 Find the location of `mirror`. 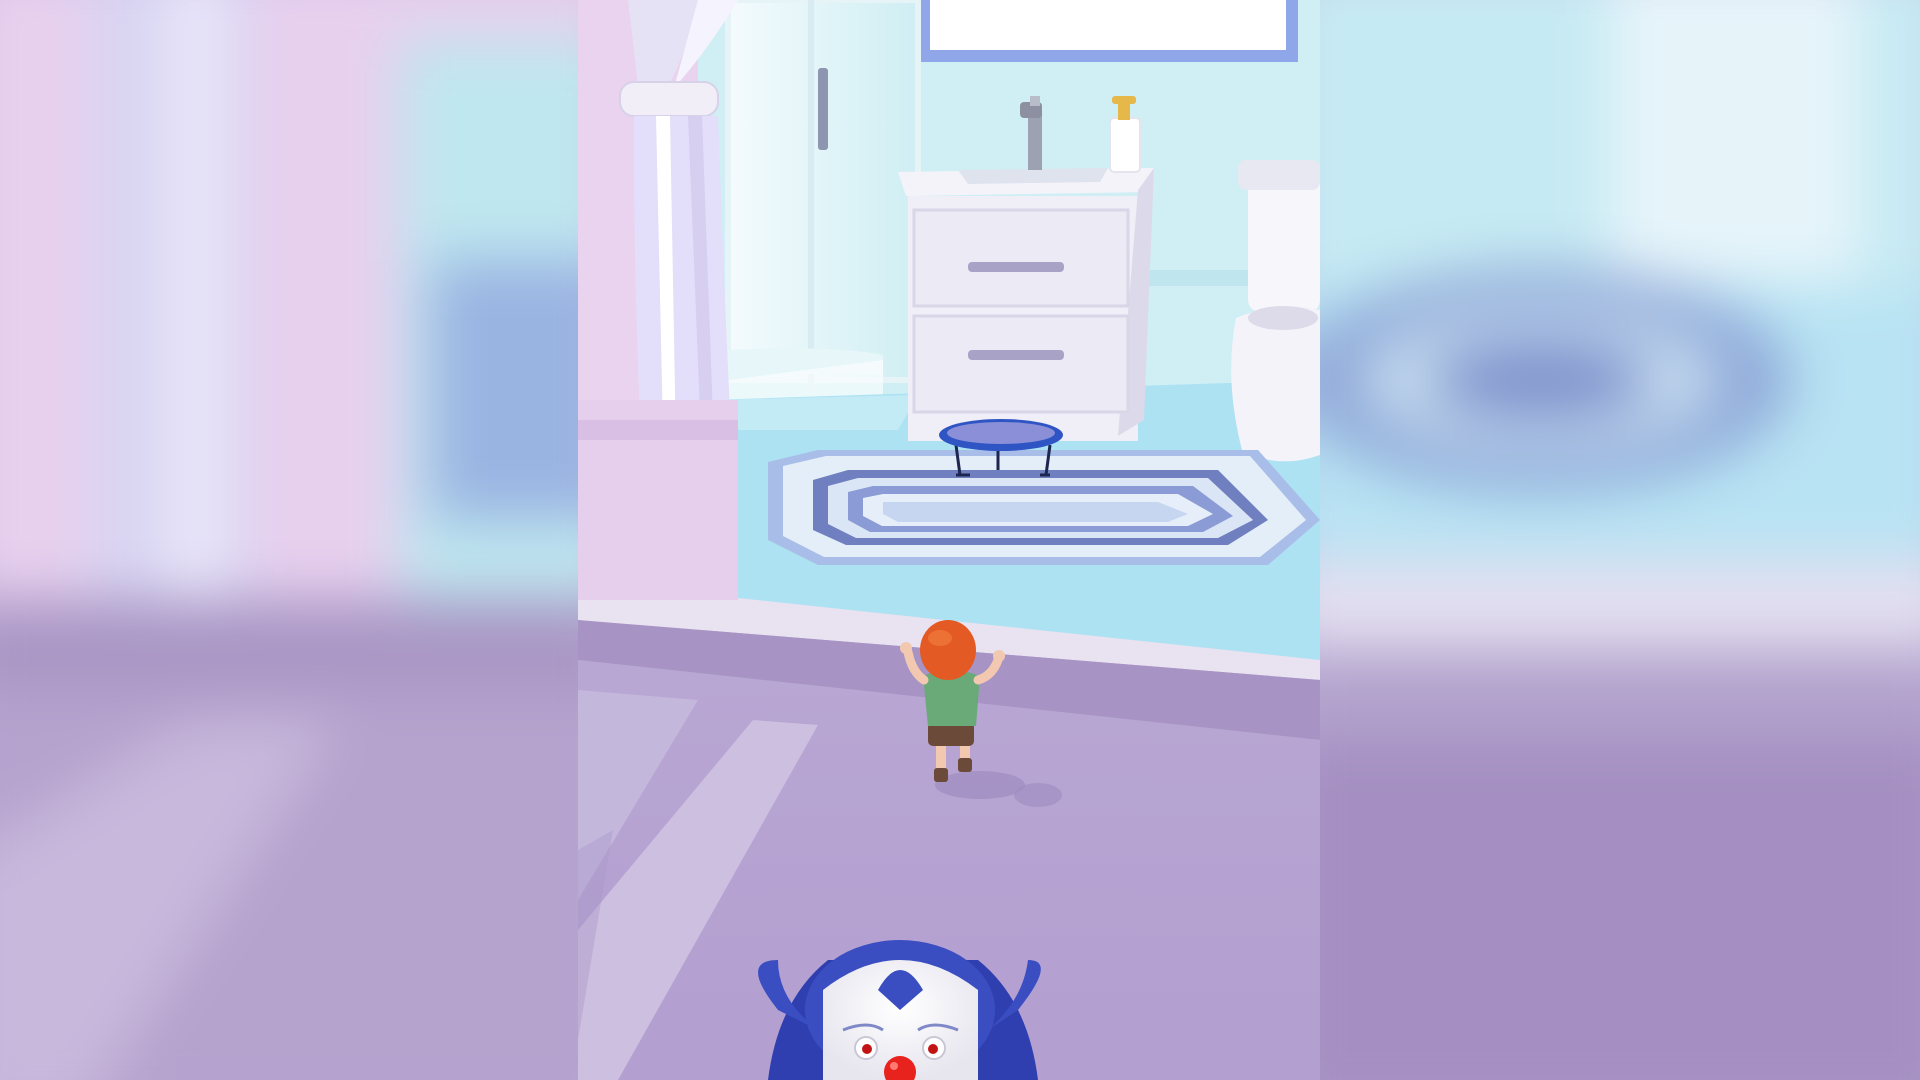

mirror is located at coordinates (1108, 31).